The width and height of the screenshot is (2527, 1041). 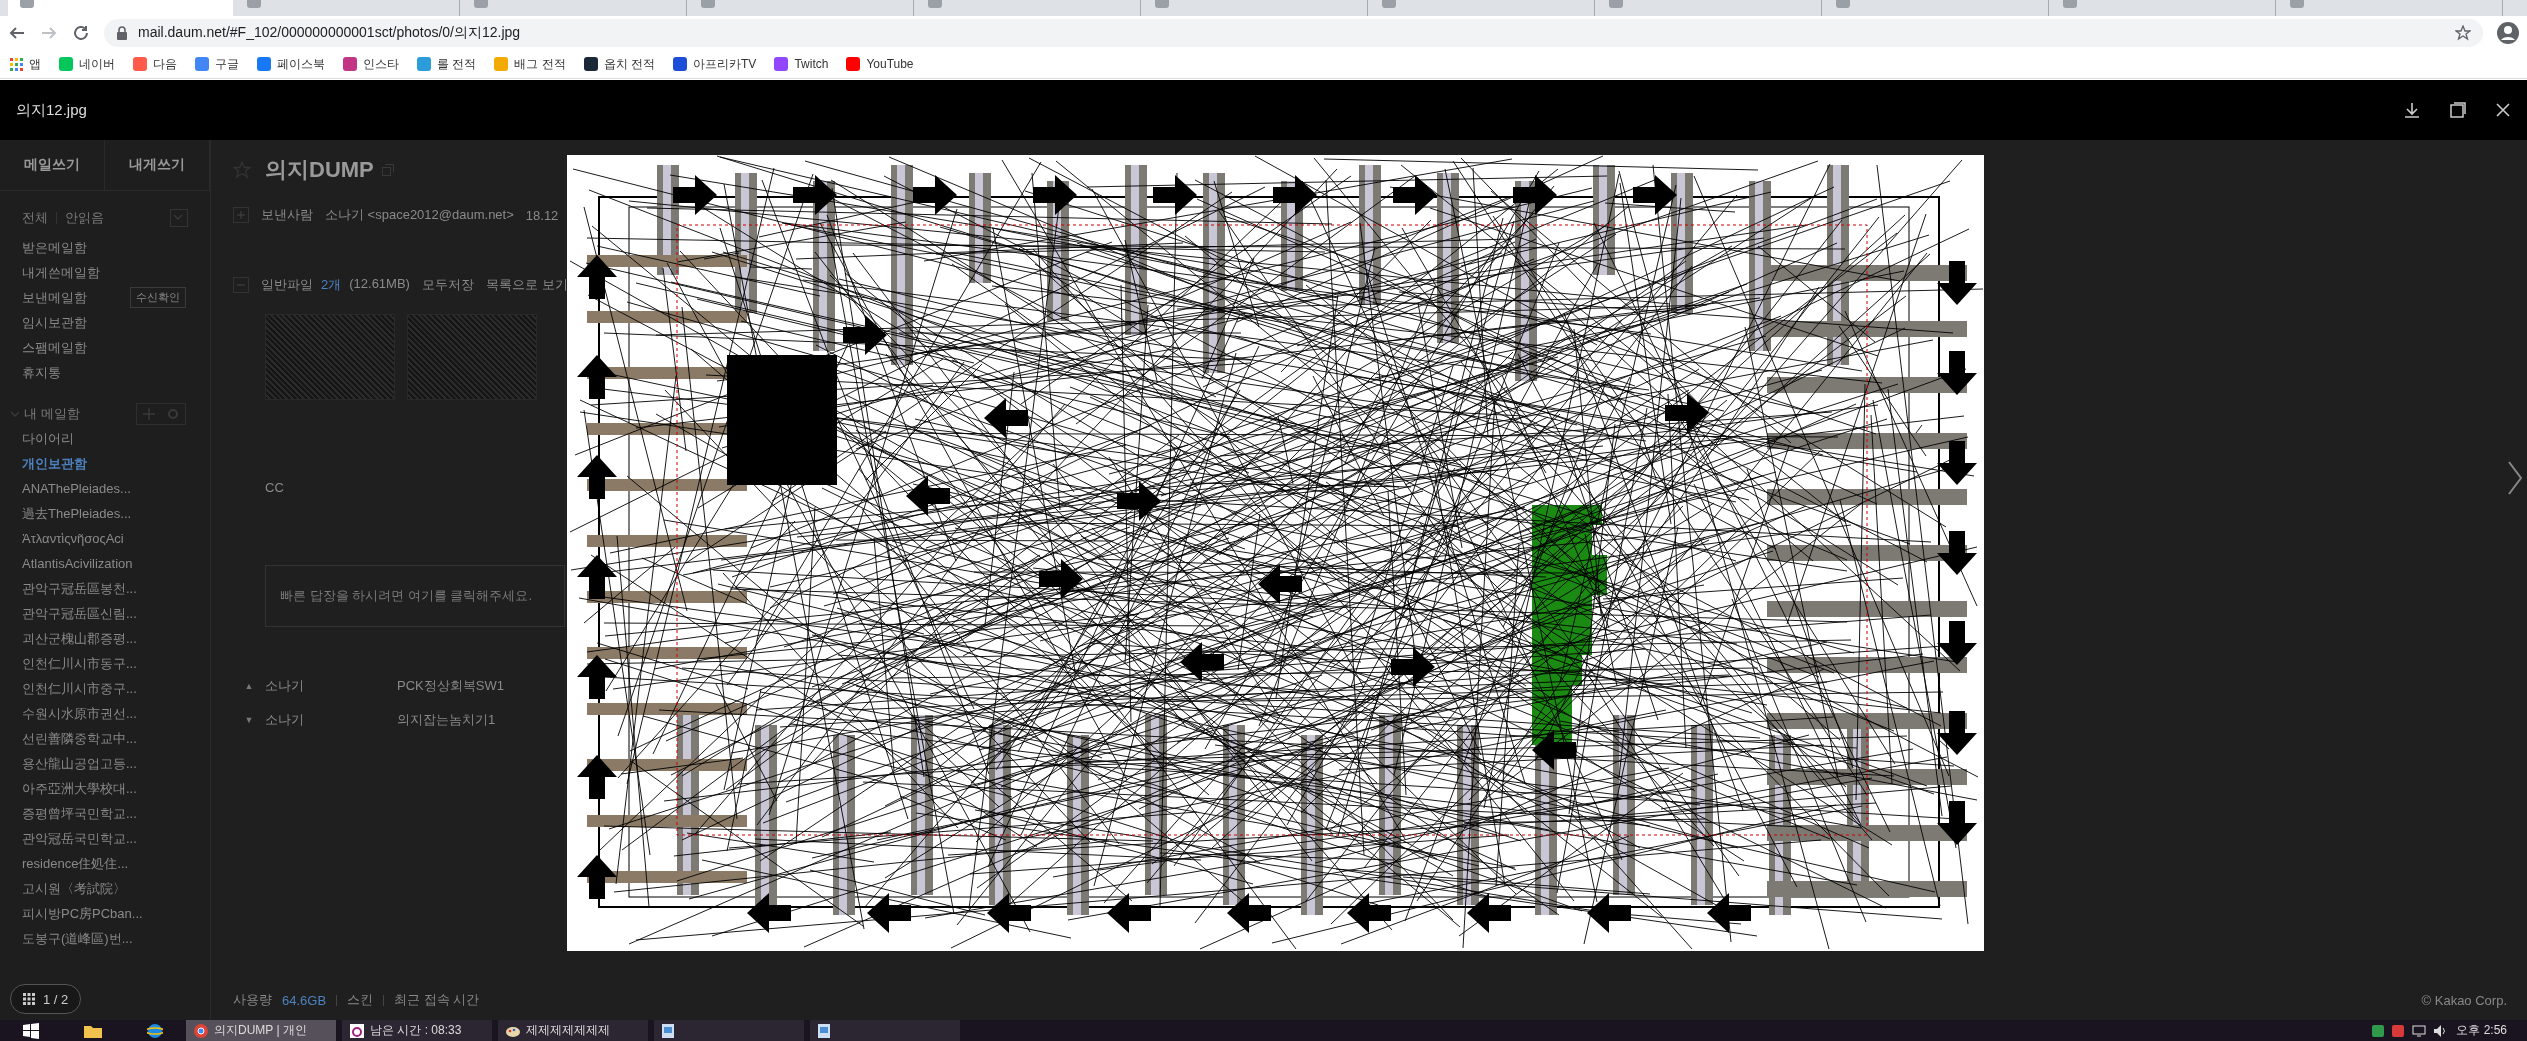 What do you see at coordinates (261, 1030) in the screenshot?
I see `taskbar-app-button: 의지DUMP | 개인` at bounding box center [261, 1030].